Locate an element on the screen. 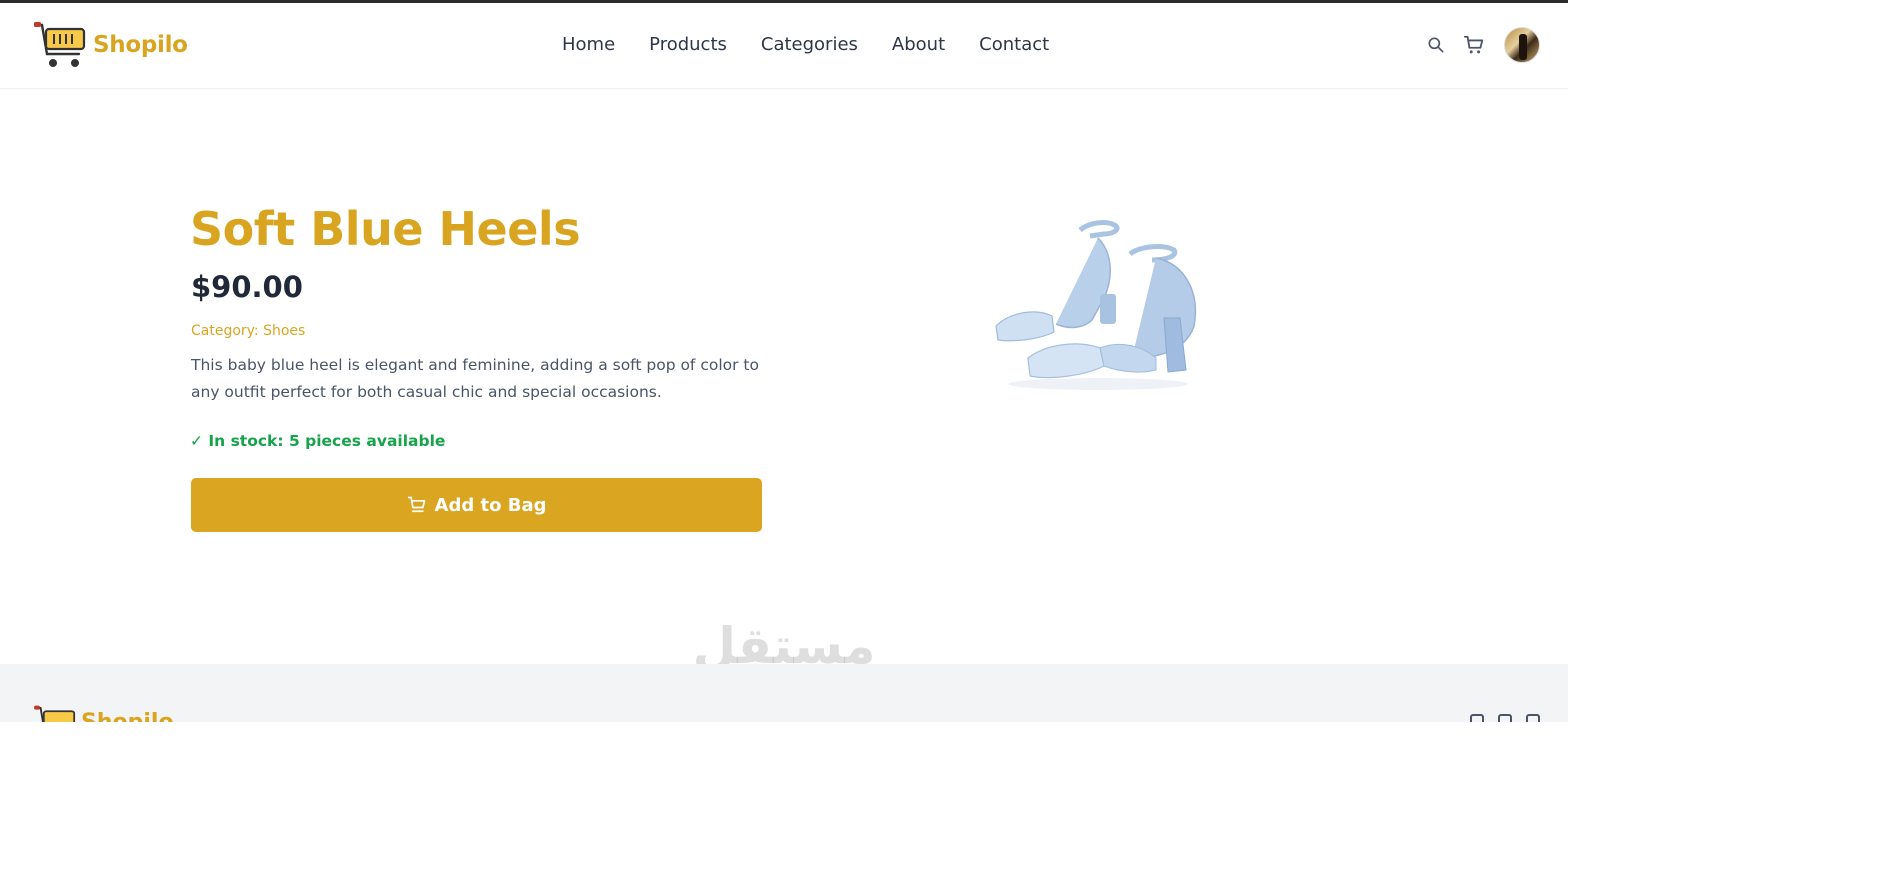 Image resolution: width=1896 pixels, height=873 pixels. nav-link-products: Products is located at coordinates (688, 44).